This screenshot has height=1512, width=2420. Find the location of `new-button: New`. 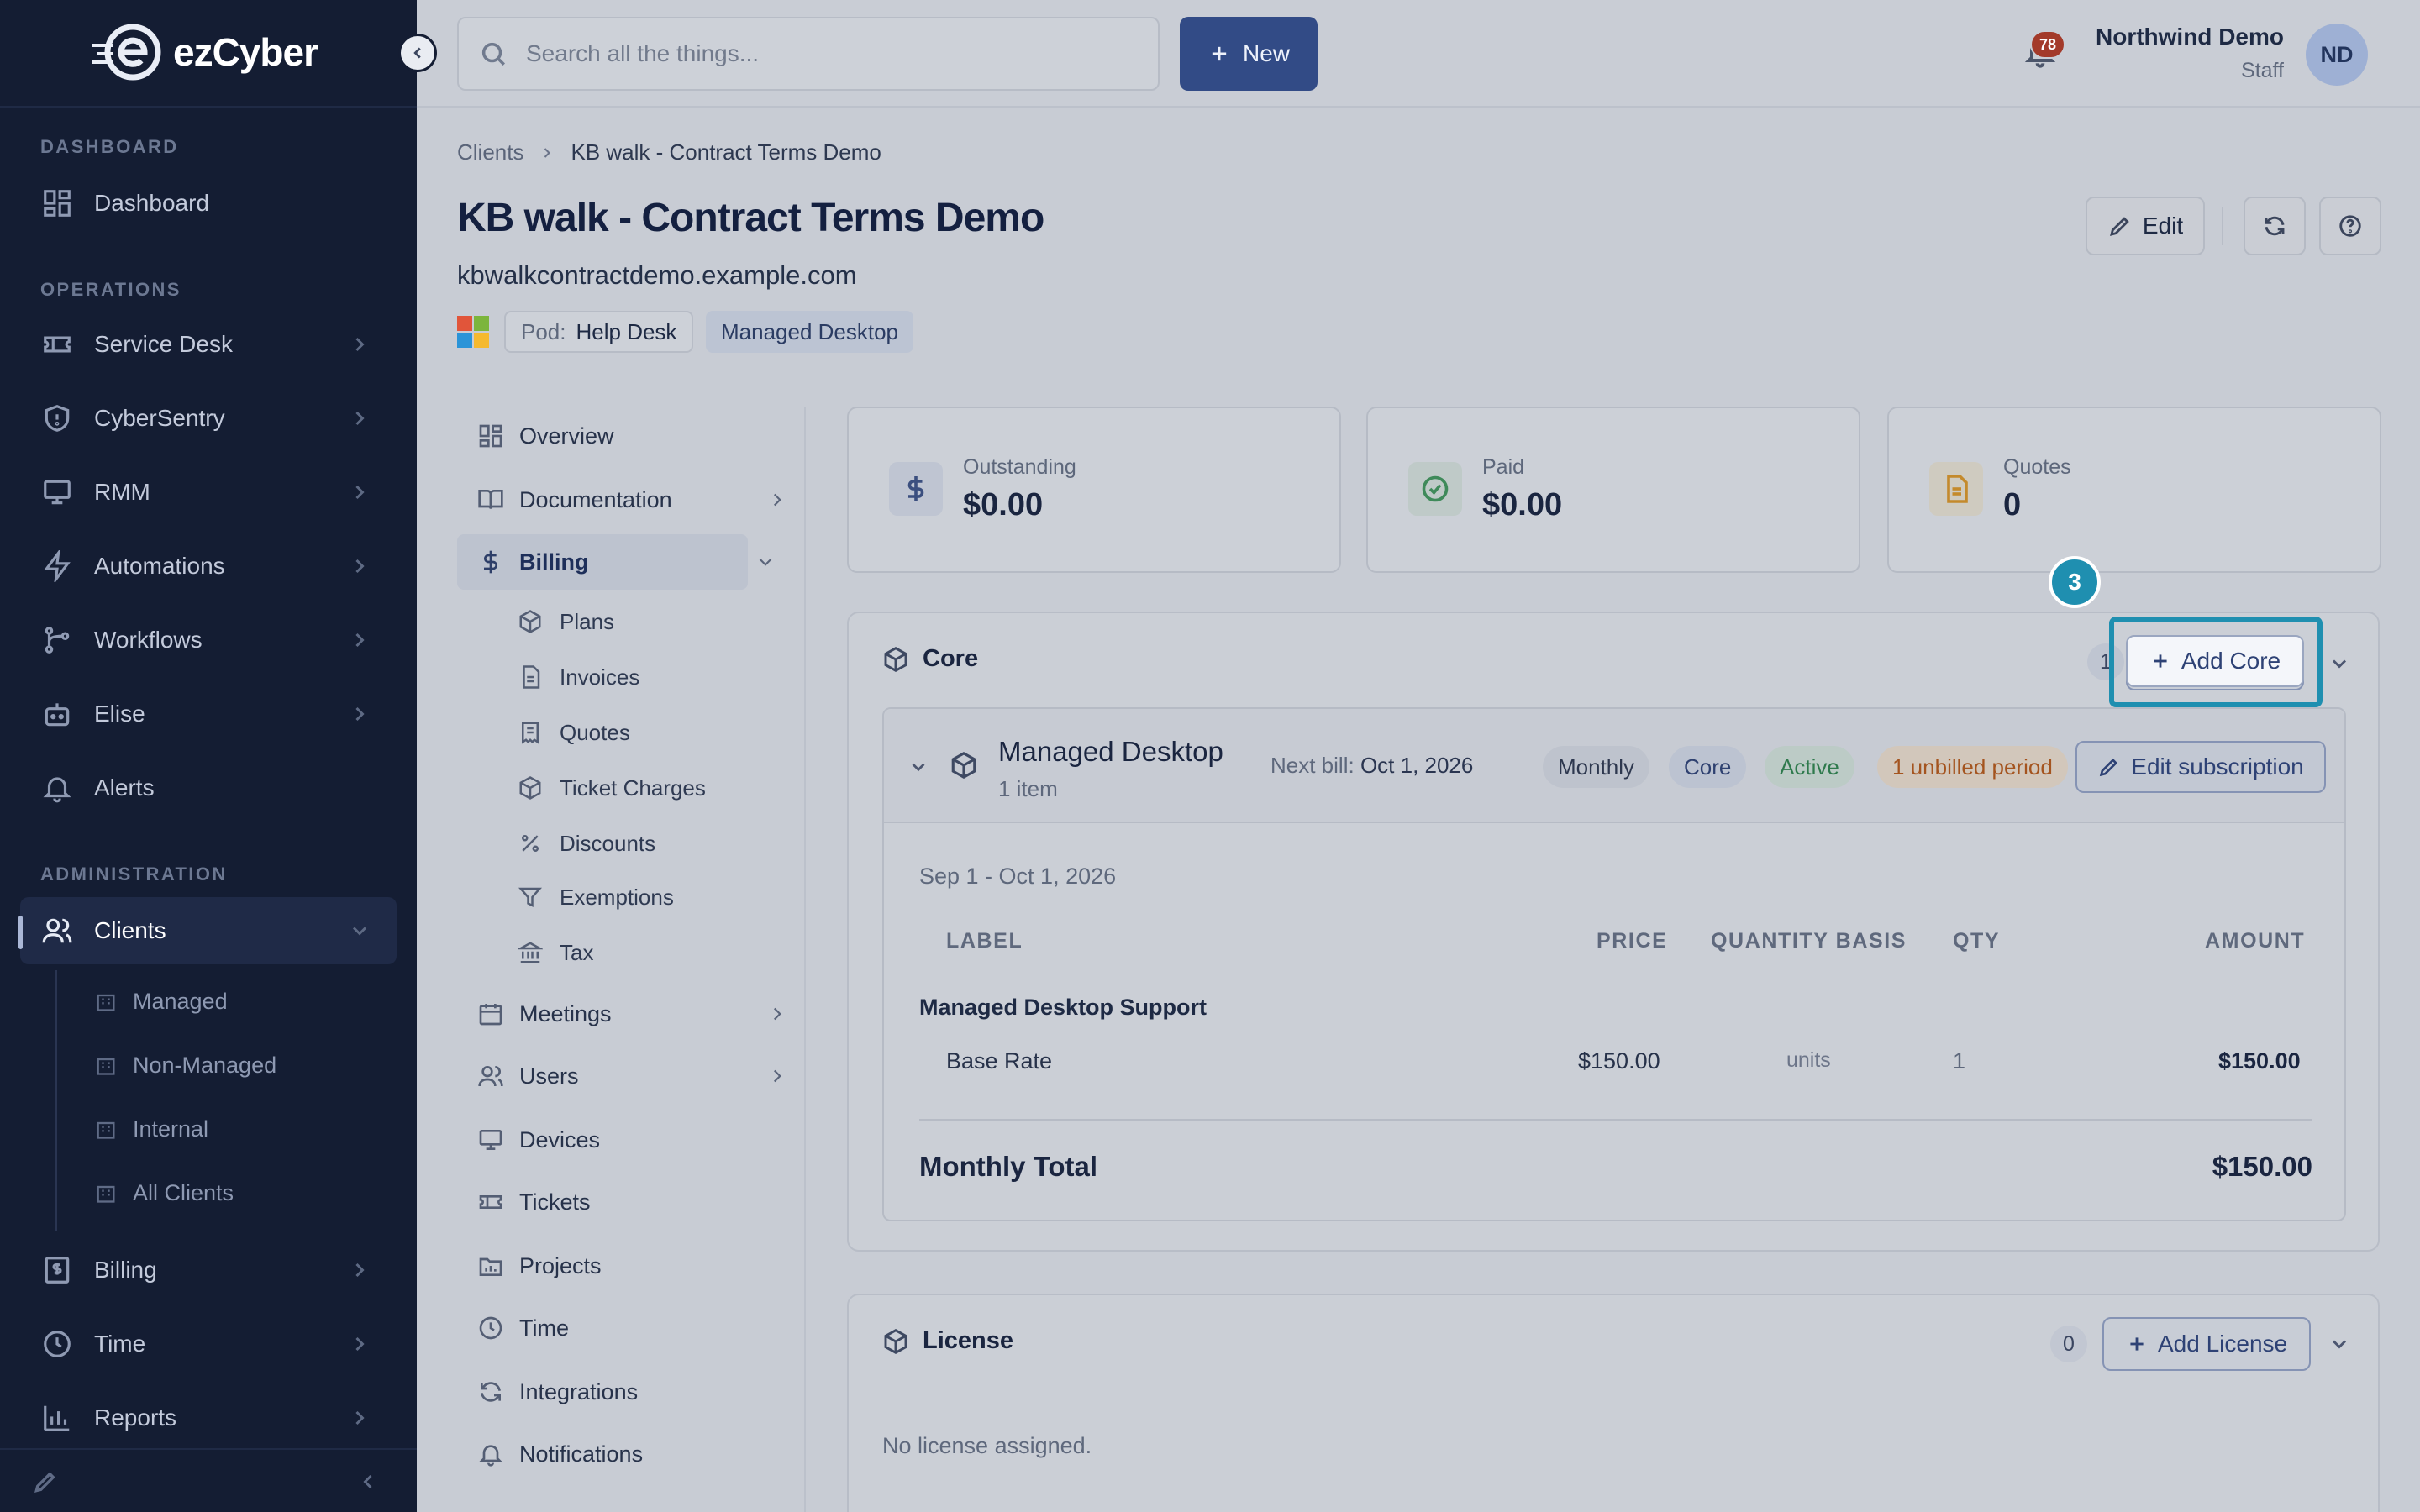

new-button: New is located at coordinates (1249, 54).